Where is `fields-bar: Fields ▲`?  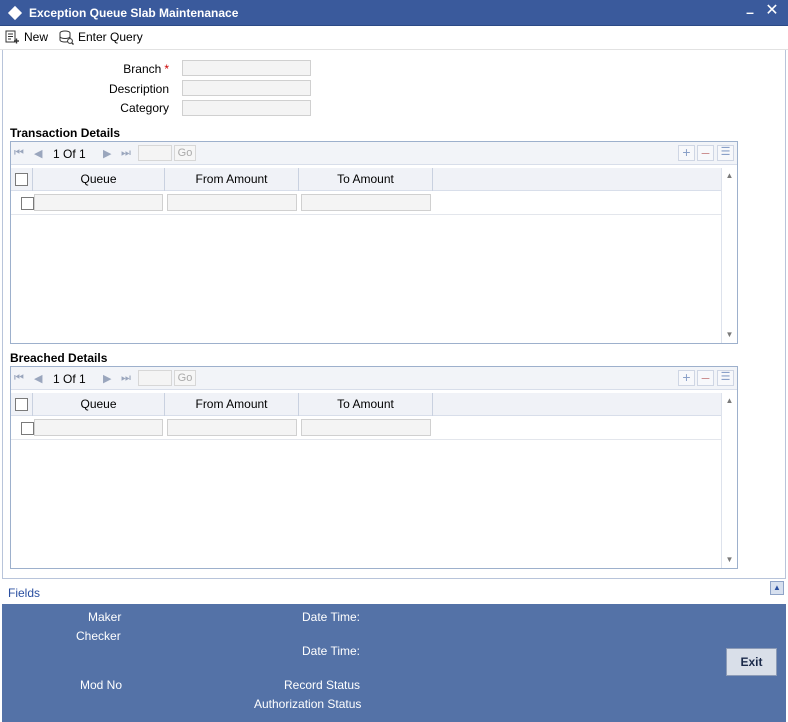 fields-bar: Fields ▲ is located at coordinates (394, 591).